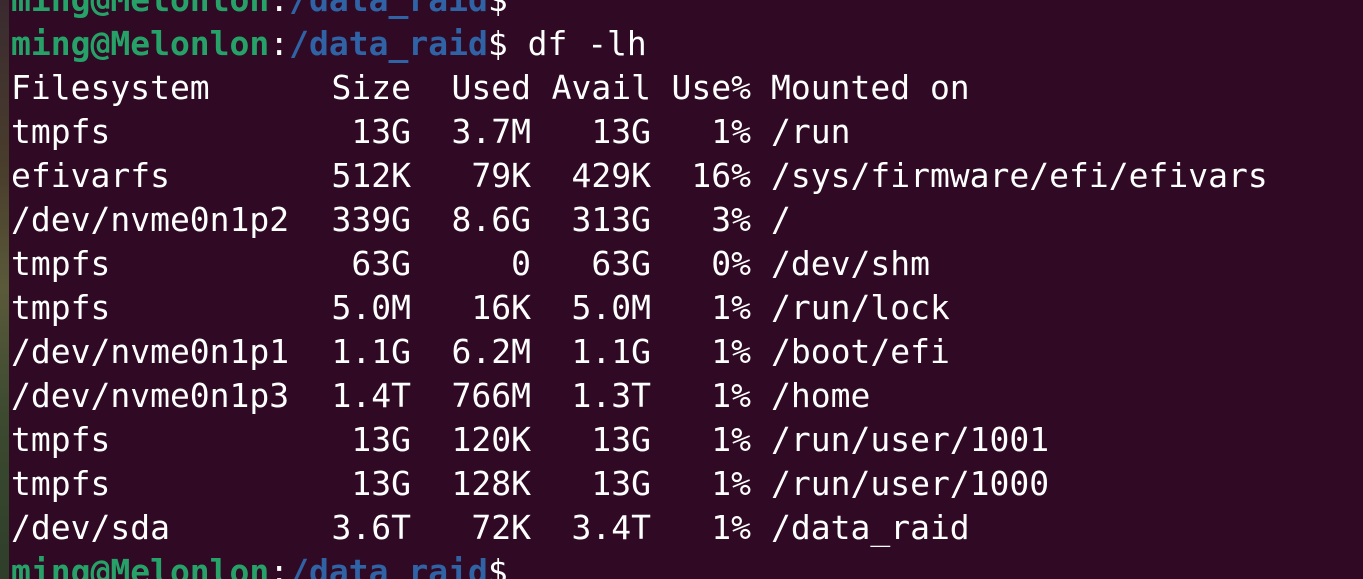 The height and width of the screenshot is (579, 1363). Describe the element at coordinates (371, 351) in the screenshot. I see `row-size: 1.1G` at that location.